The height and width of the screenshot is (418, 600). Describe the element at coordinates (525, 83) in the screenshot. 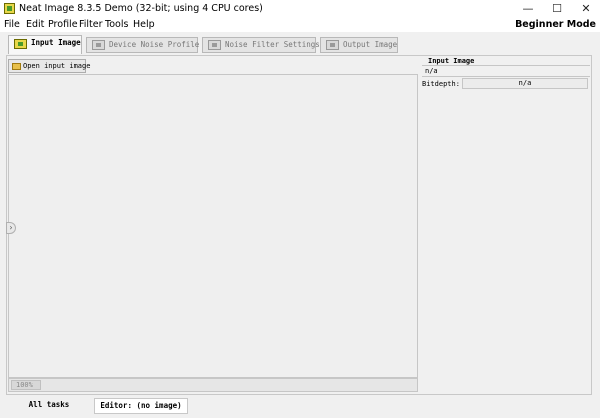

I see `bitdepth-value: n/a` at that location.